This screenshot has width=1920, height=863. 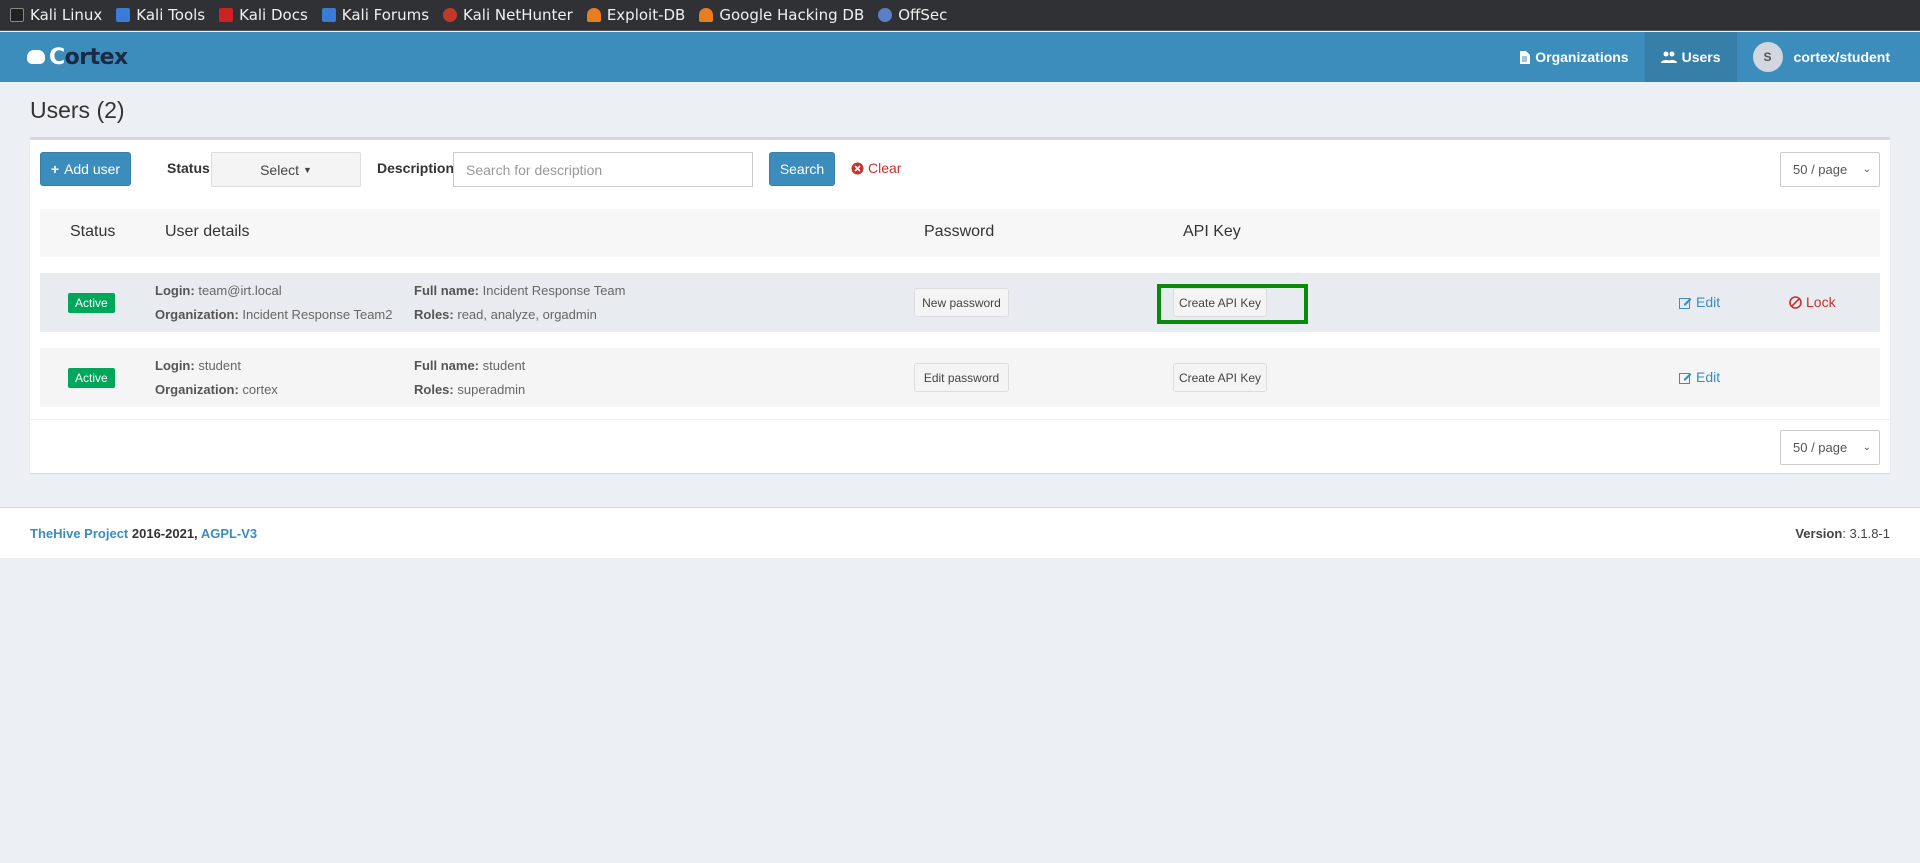 What do you see at coordinates (1525, 57) in the screenshot?
I see `file-icon` at bounding box center [1525, 57].